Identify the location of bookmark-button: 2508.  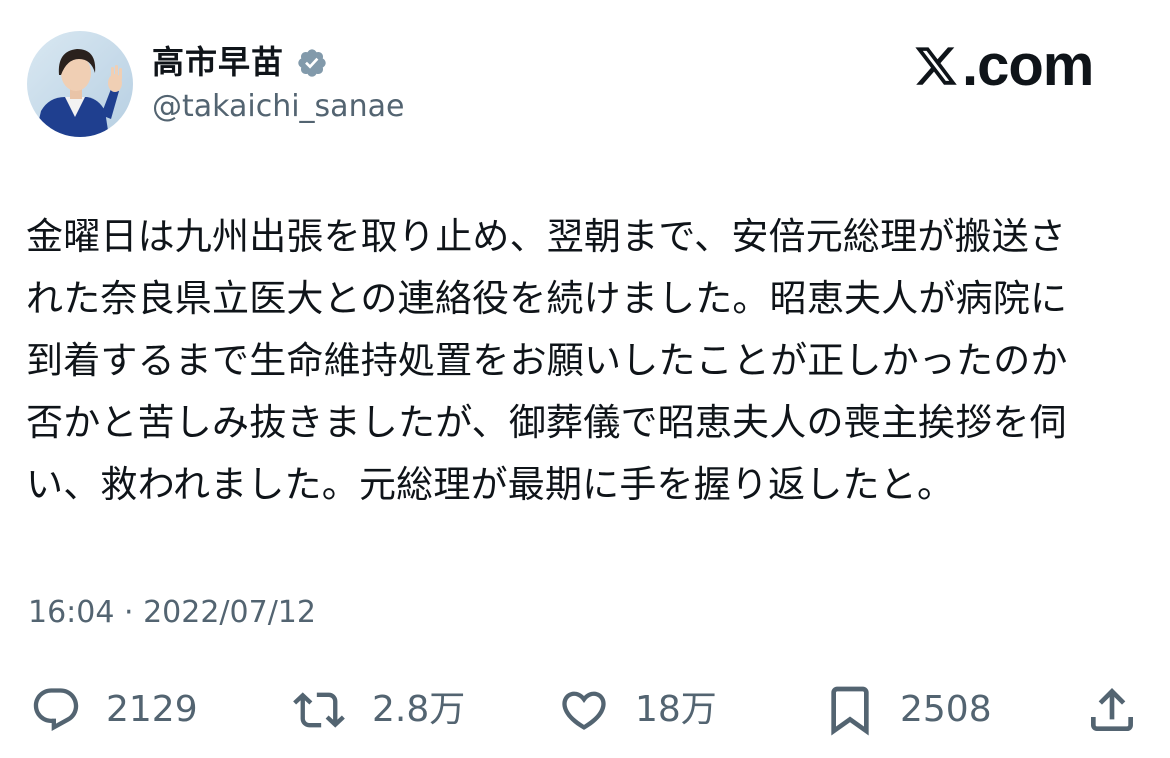
(907, 710).